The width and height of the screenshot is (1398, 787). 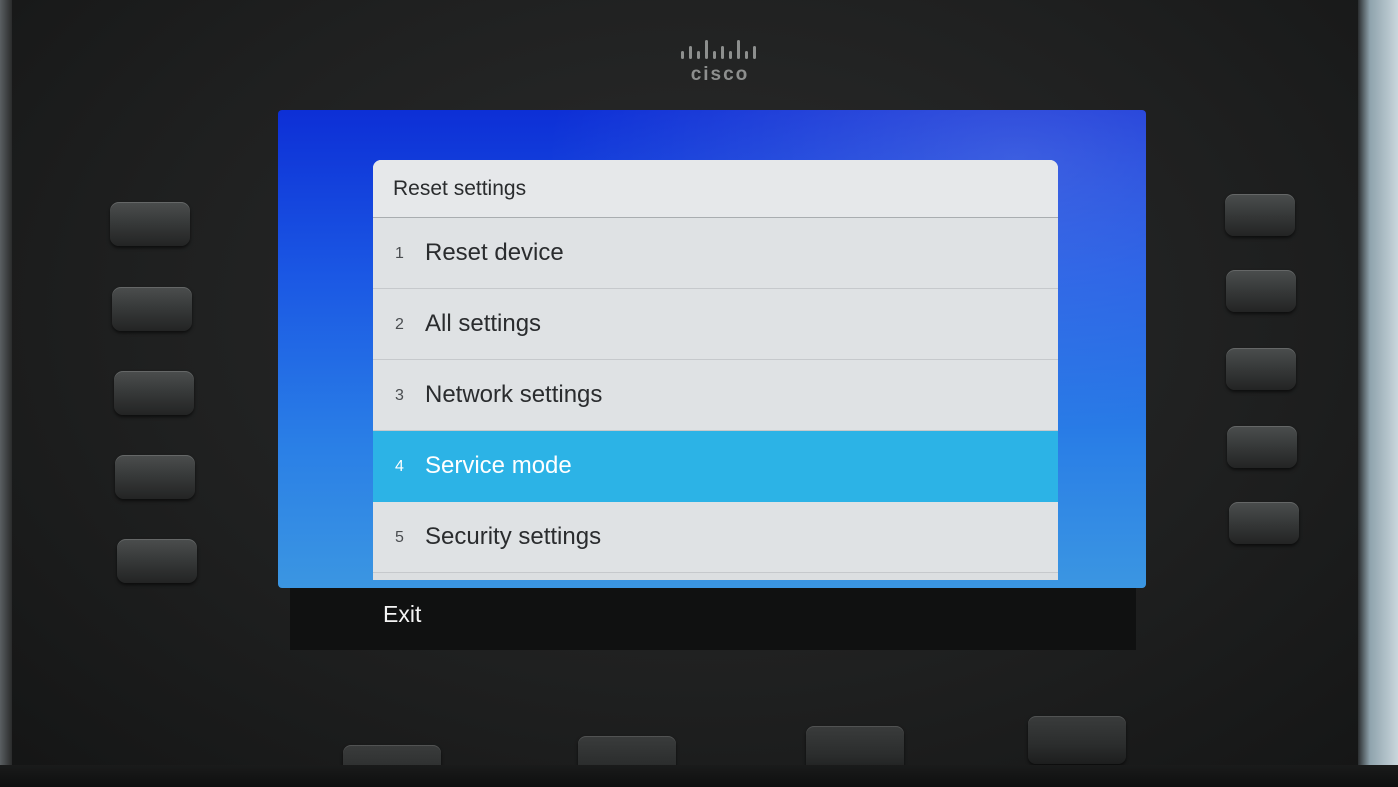 I want to click on menu-item-all-settings: 2 All settings, so click(x=715, y=324).